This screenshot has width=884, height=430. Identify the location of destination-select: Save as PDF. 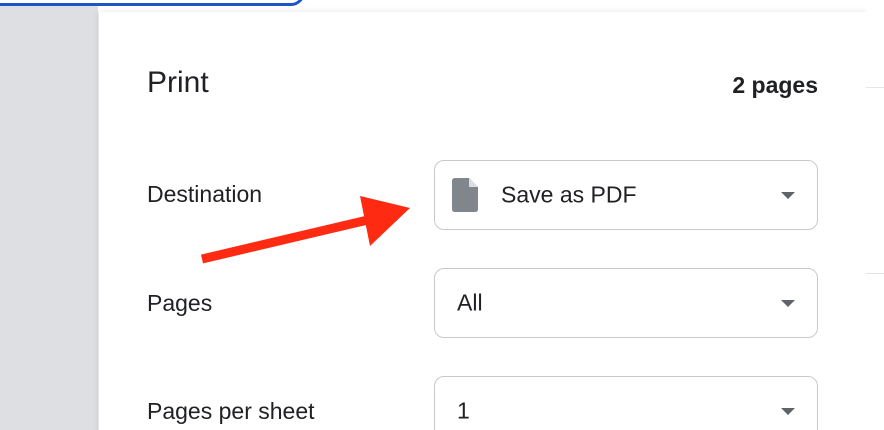
(626, 195).